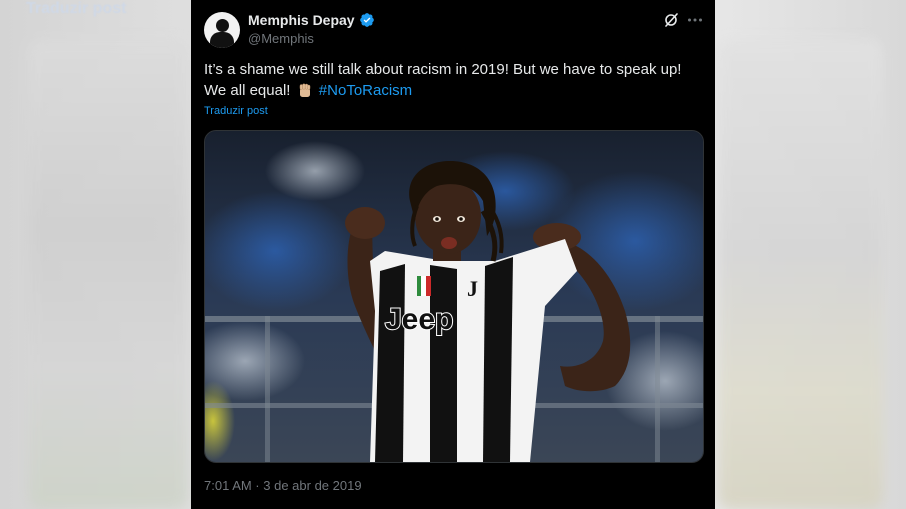 The image size is (906, 509). I want to click on svg-text: J, so click(472, 288).